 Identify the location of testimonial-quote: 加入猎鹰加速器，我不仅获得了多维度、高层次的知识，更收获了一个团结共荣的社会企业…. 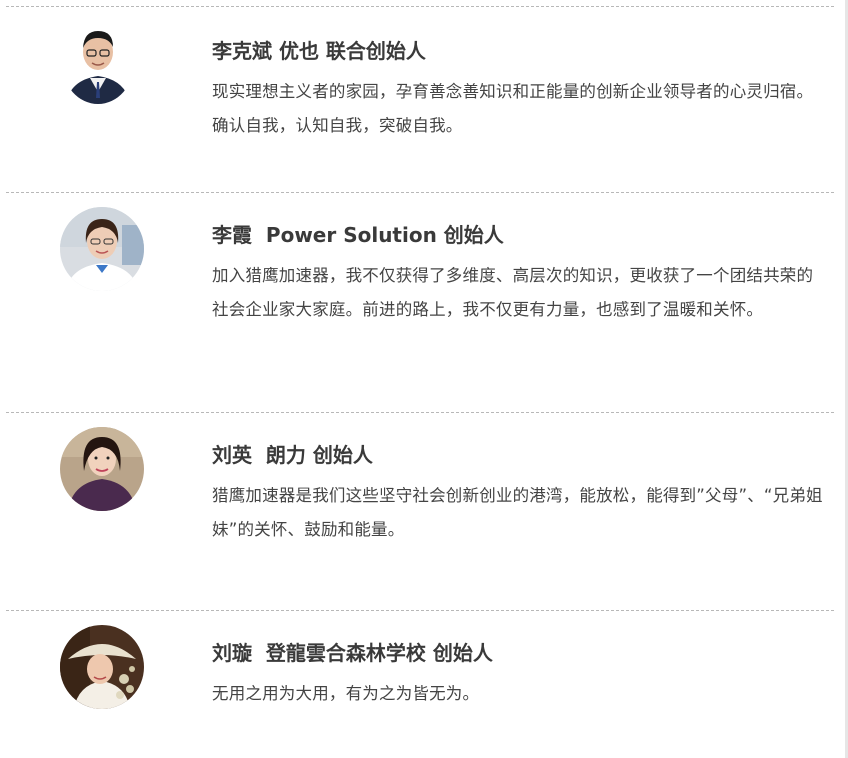
(513, 292).